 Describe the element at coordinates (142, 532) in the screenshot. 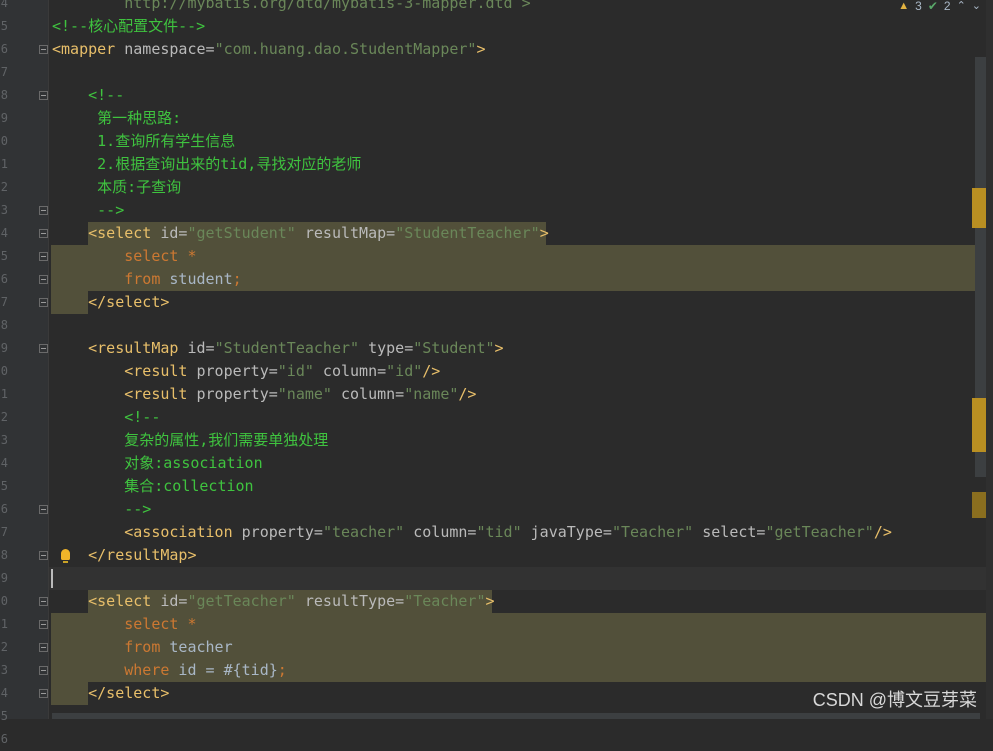

I see `code-token-tag: <association` at that location.